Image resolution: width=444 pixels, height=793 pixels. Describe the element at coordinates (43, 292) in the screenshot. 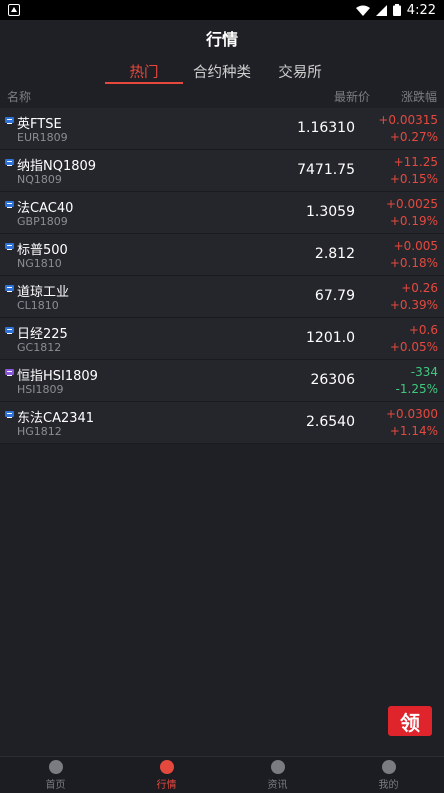

I see `quote-name: 道琼工业` at that location.